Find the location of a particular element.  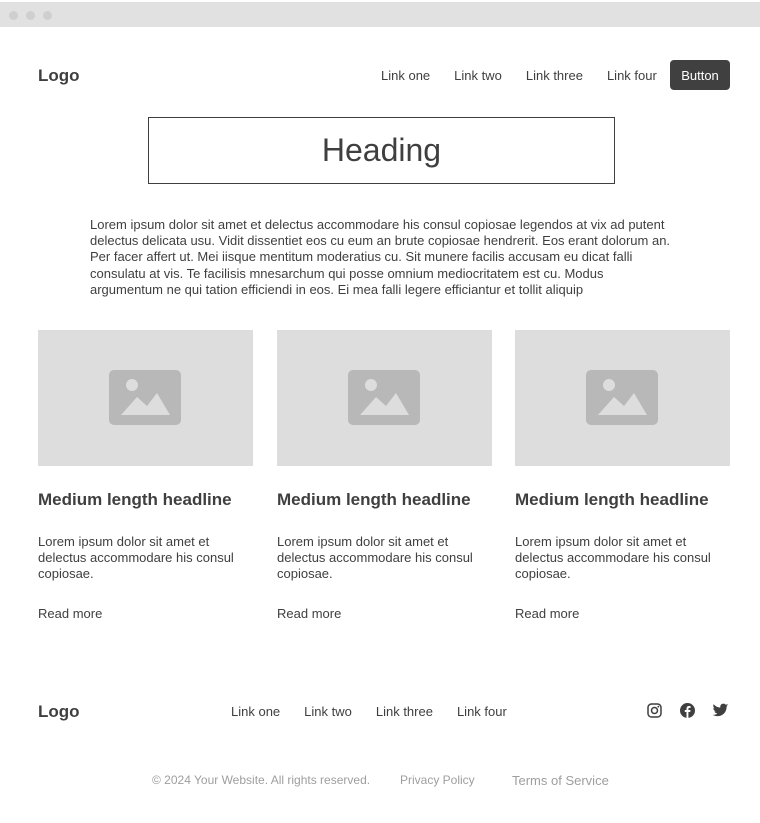

facebook-icon is located at coordinates (687, 710).